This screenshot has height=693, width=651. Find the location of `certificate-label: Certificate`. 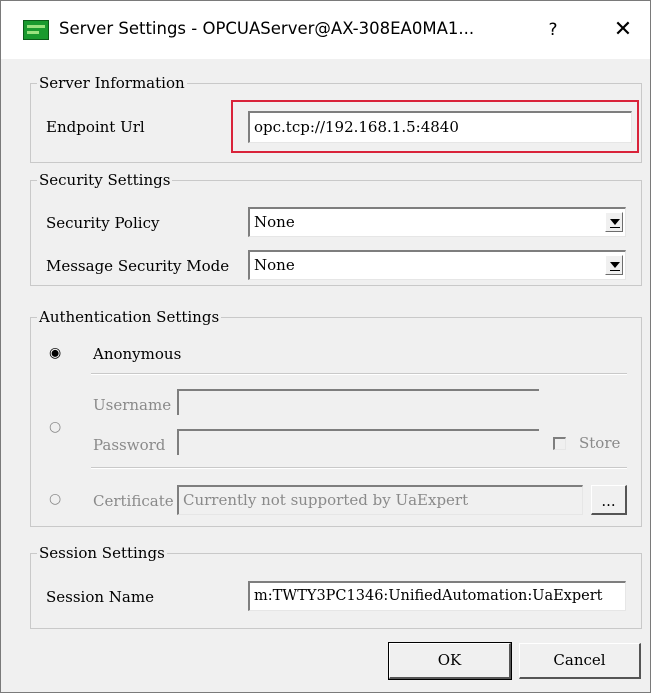

certificate-label: Certificate is located at coordinates (133, 501).